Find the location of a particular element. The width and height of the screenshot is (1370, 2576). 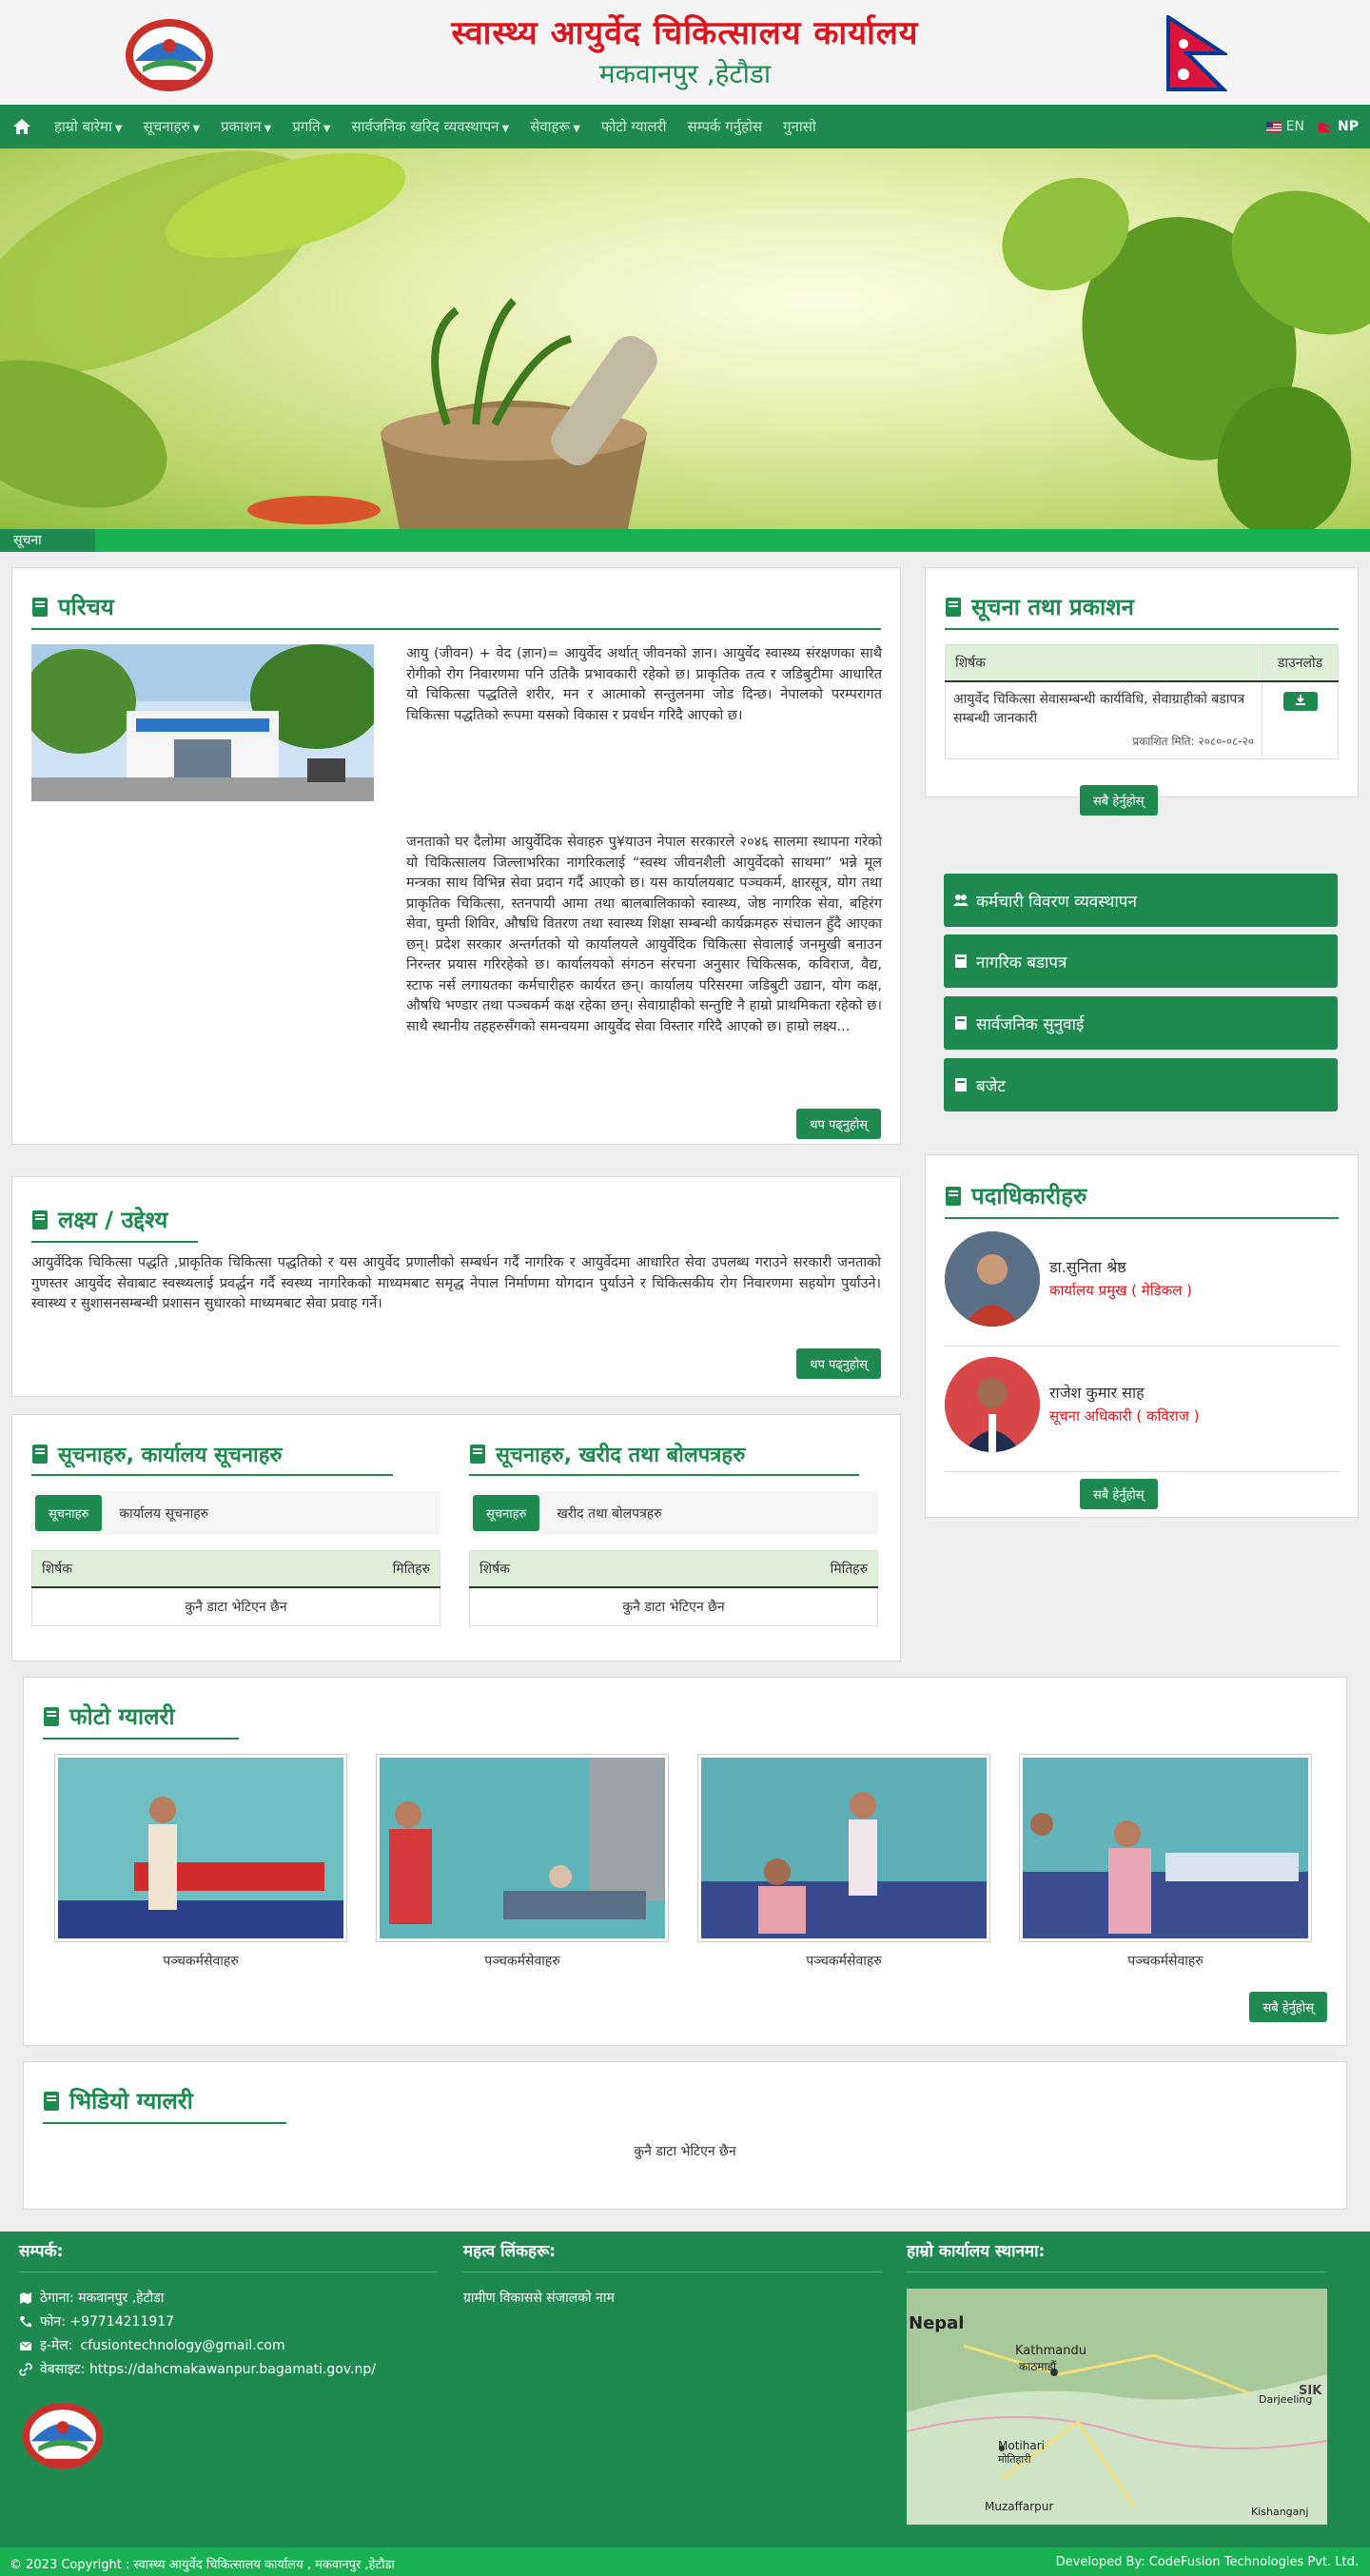

nav-item-about: हाम्रो बारेमा ▼ is located at coordinates (88, 126).